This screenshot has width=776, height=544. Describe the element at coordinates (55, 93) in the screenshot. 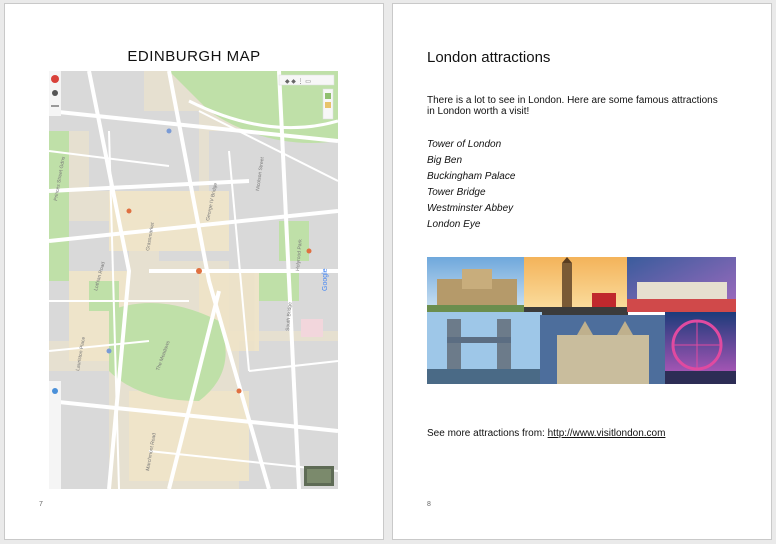

I see `compass-icon` at that location.